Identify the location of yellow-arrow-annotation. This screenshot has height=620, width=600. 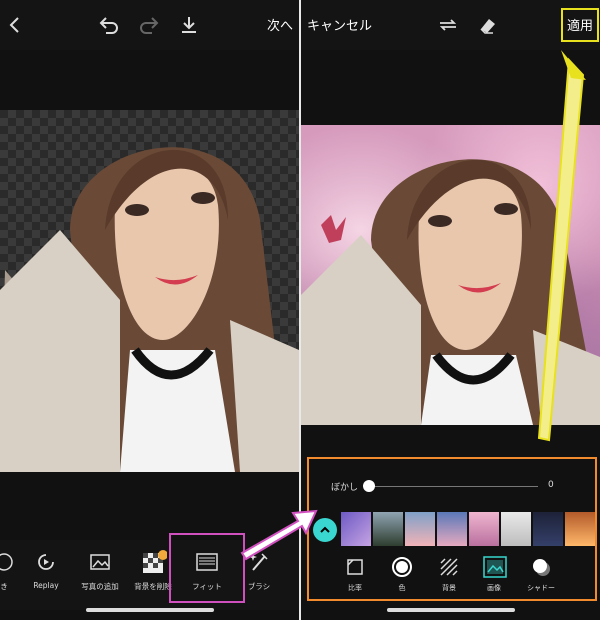
(561, 246).